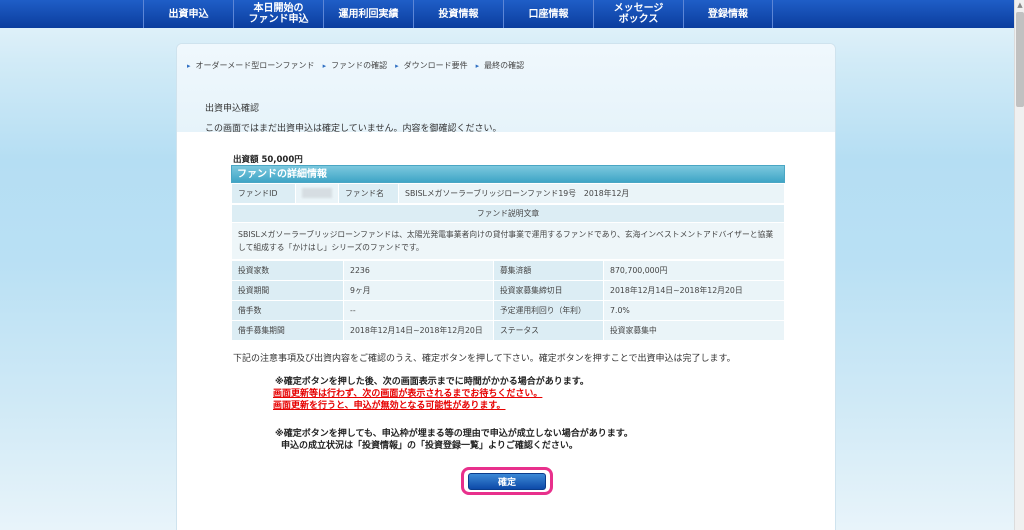 The width and height of the screenshot is (1024, 530). Describe the element at coordinates (287, 310) in the screenshot. I see `stat-label: 借手数` at that location.